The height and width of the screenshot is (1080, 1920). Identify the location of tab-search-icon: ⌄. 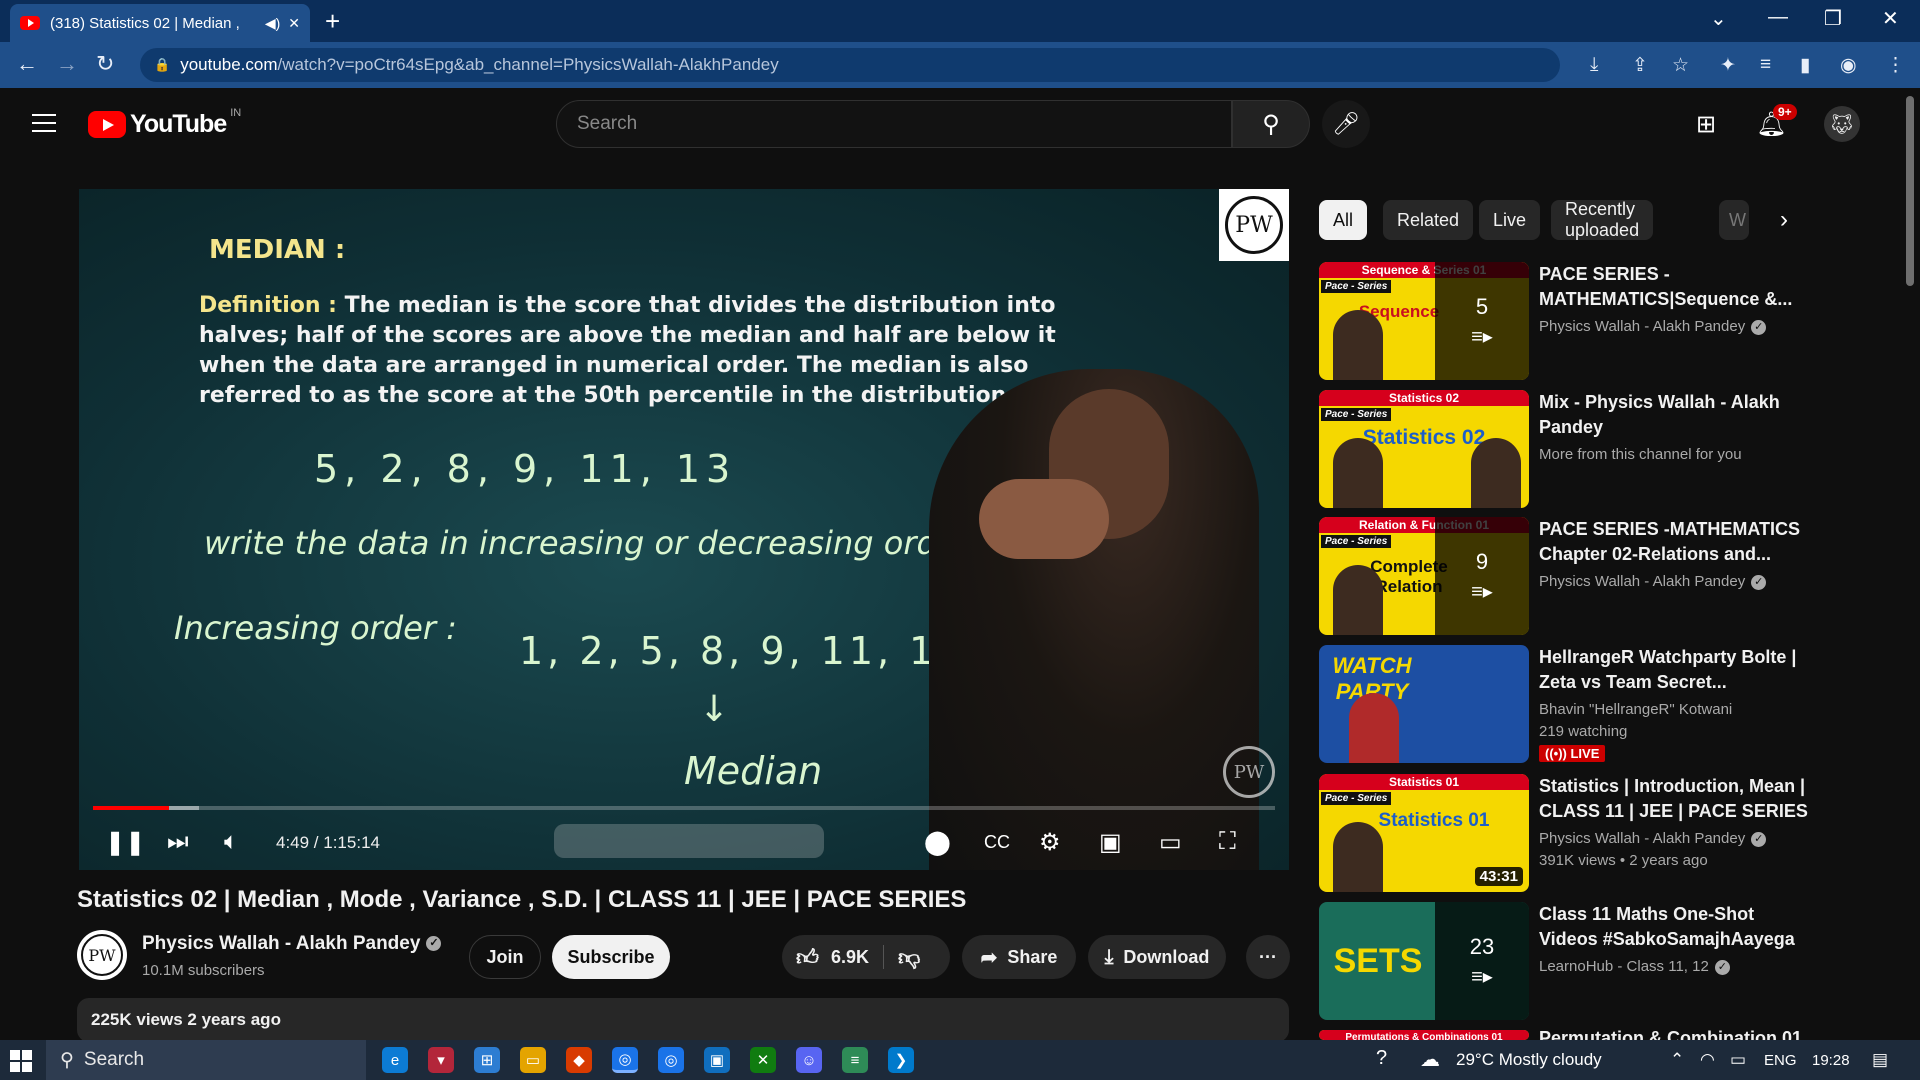
(1718, 18).